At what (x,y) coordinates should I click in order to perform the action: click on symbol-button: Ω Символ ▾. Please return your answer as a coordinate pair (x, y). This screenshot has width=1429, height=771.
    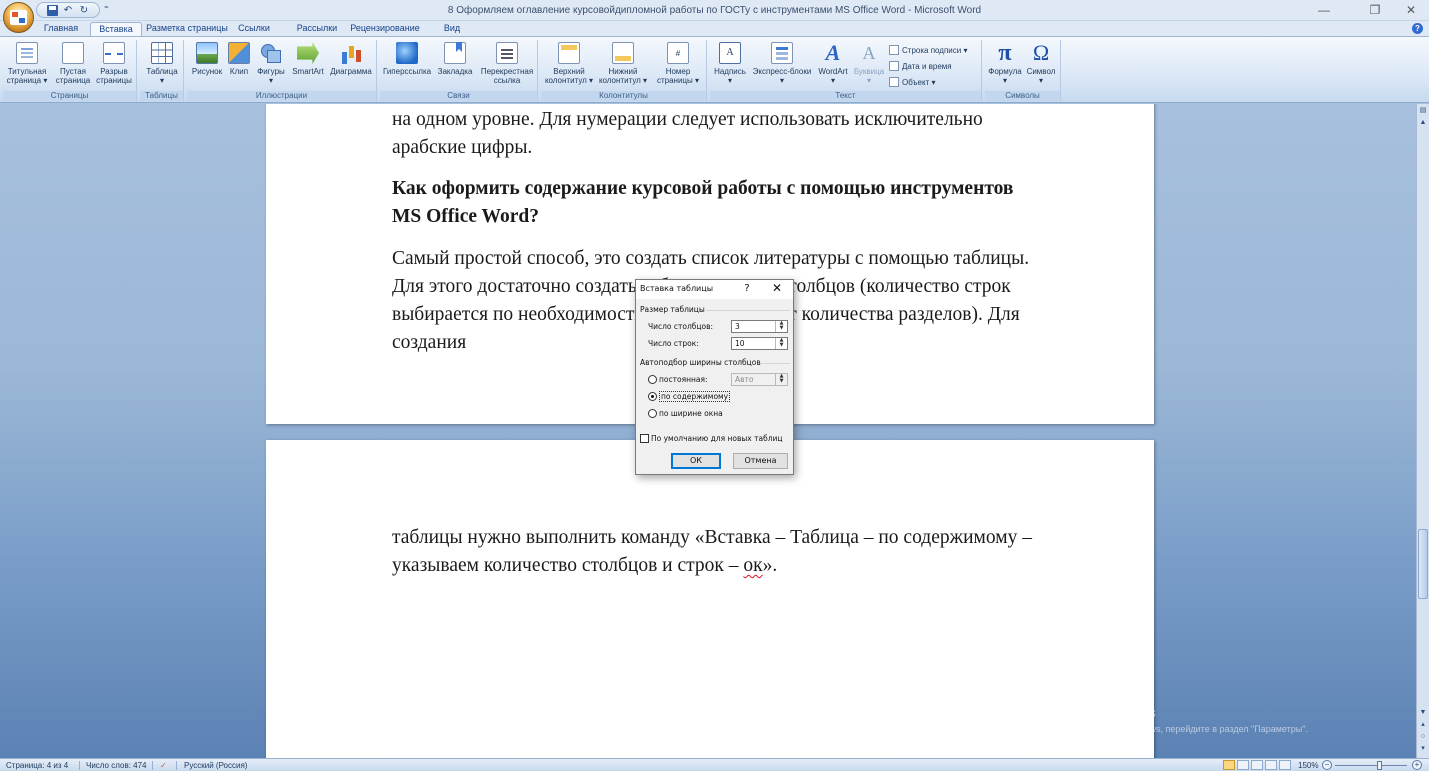
    Looking at the image, I should click on (1041, 63).